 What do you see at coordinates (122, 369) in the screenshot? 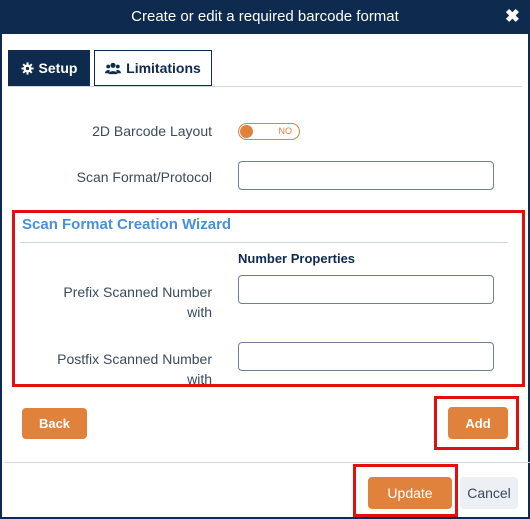
I see `postfix-label: Postfix Scanned Number with` at bounding box center [122, 369].